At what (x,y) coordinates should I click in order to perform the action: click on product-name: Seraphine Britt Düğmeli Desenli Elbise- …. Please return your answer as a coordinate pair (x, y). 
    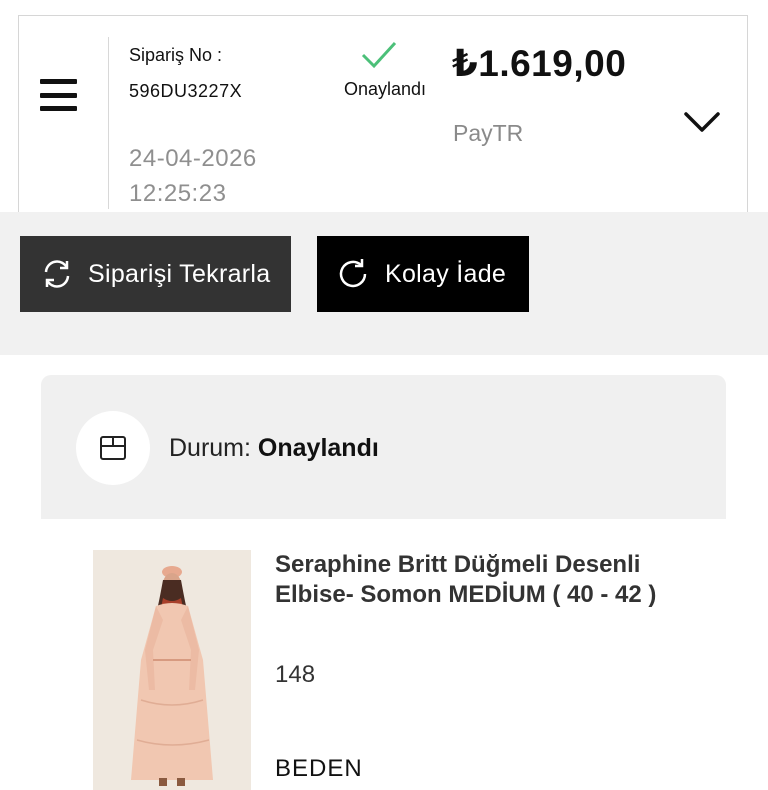
    Looking at the image, I should click on (485, 580).